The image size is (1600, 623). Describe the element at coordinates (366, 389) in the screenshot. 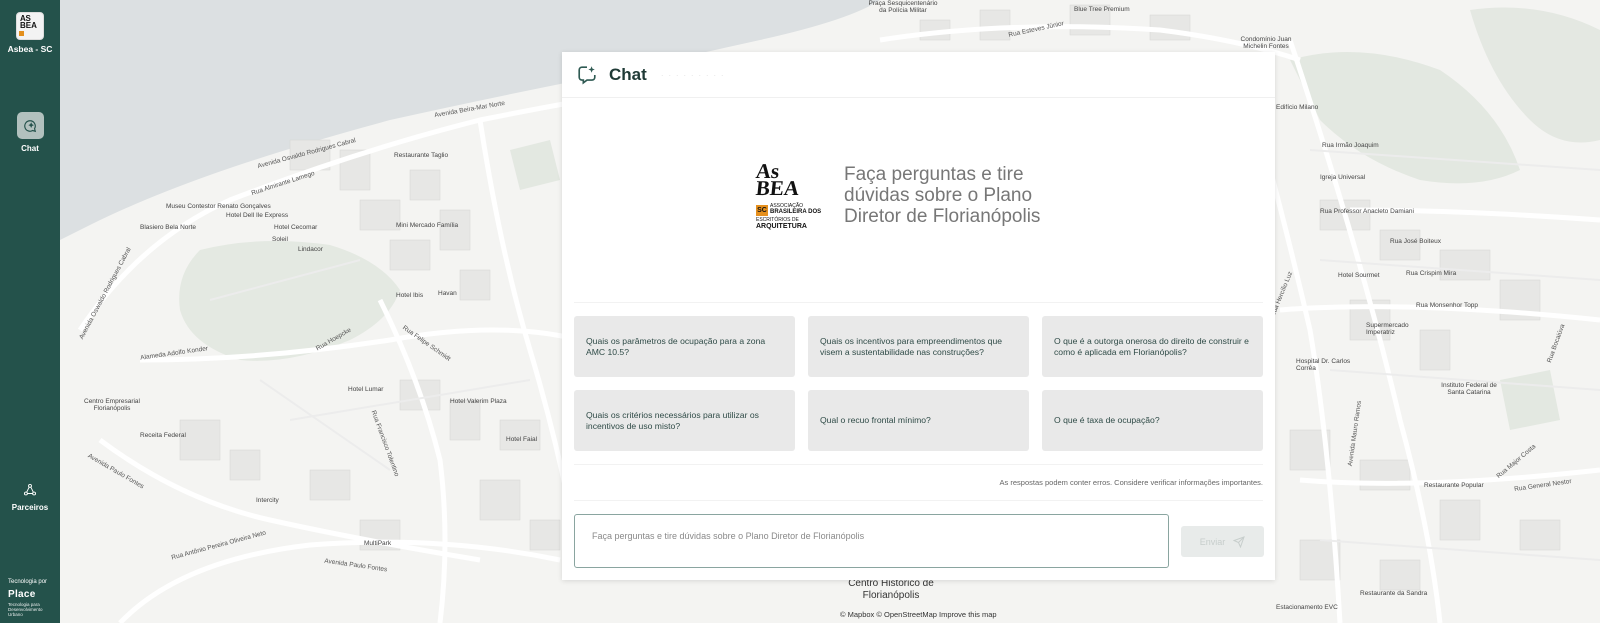

I see `map-label: Hotel Lumar` at that location.